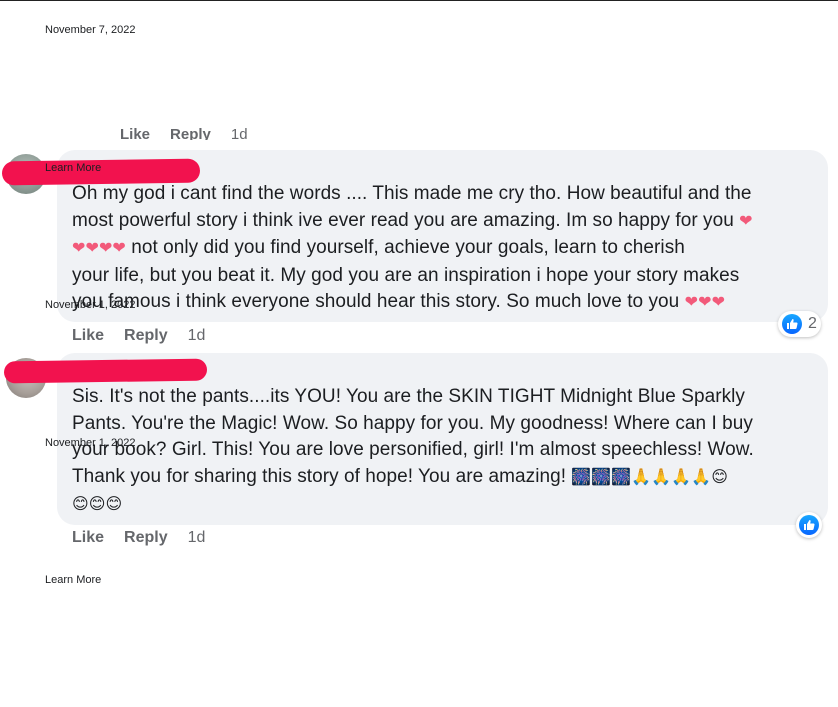 The height and width of the screenshot is (707, 838). Describe the element at coordinates (190, 133) in the screenshot. I see `previous-reply-button: Reply` at that location.